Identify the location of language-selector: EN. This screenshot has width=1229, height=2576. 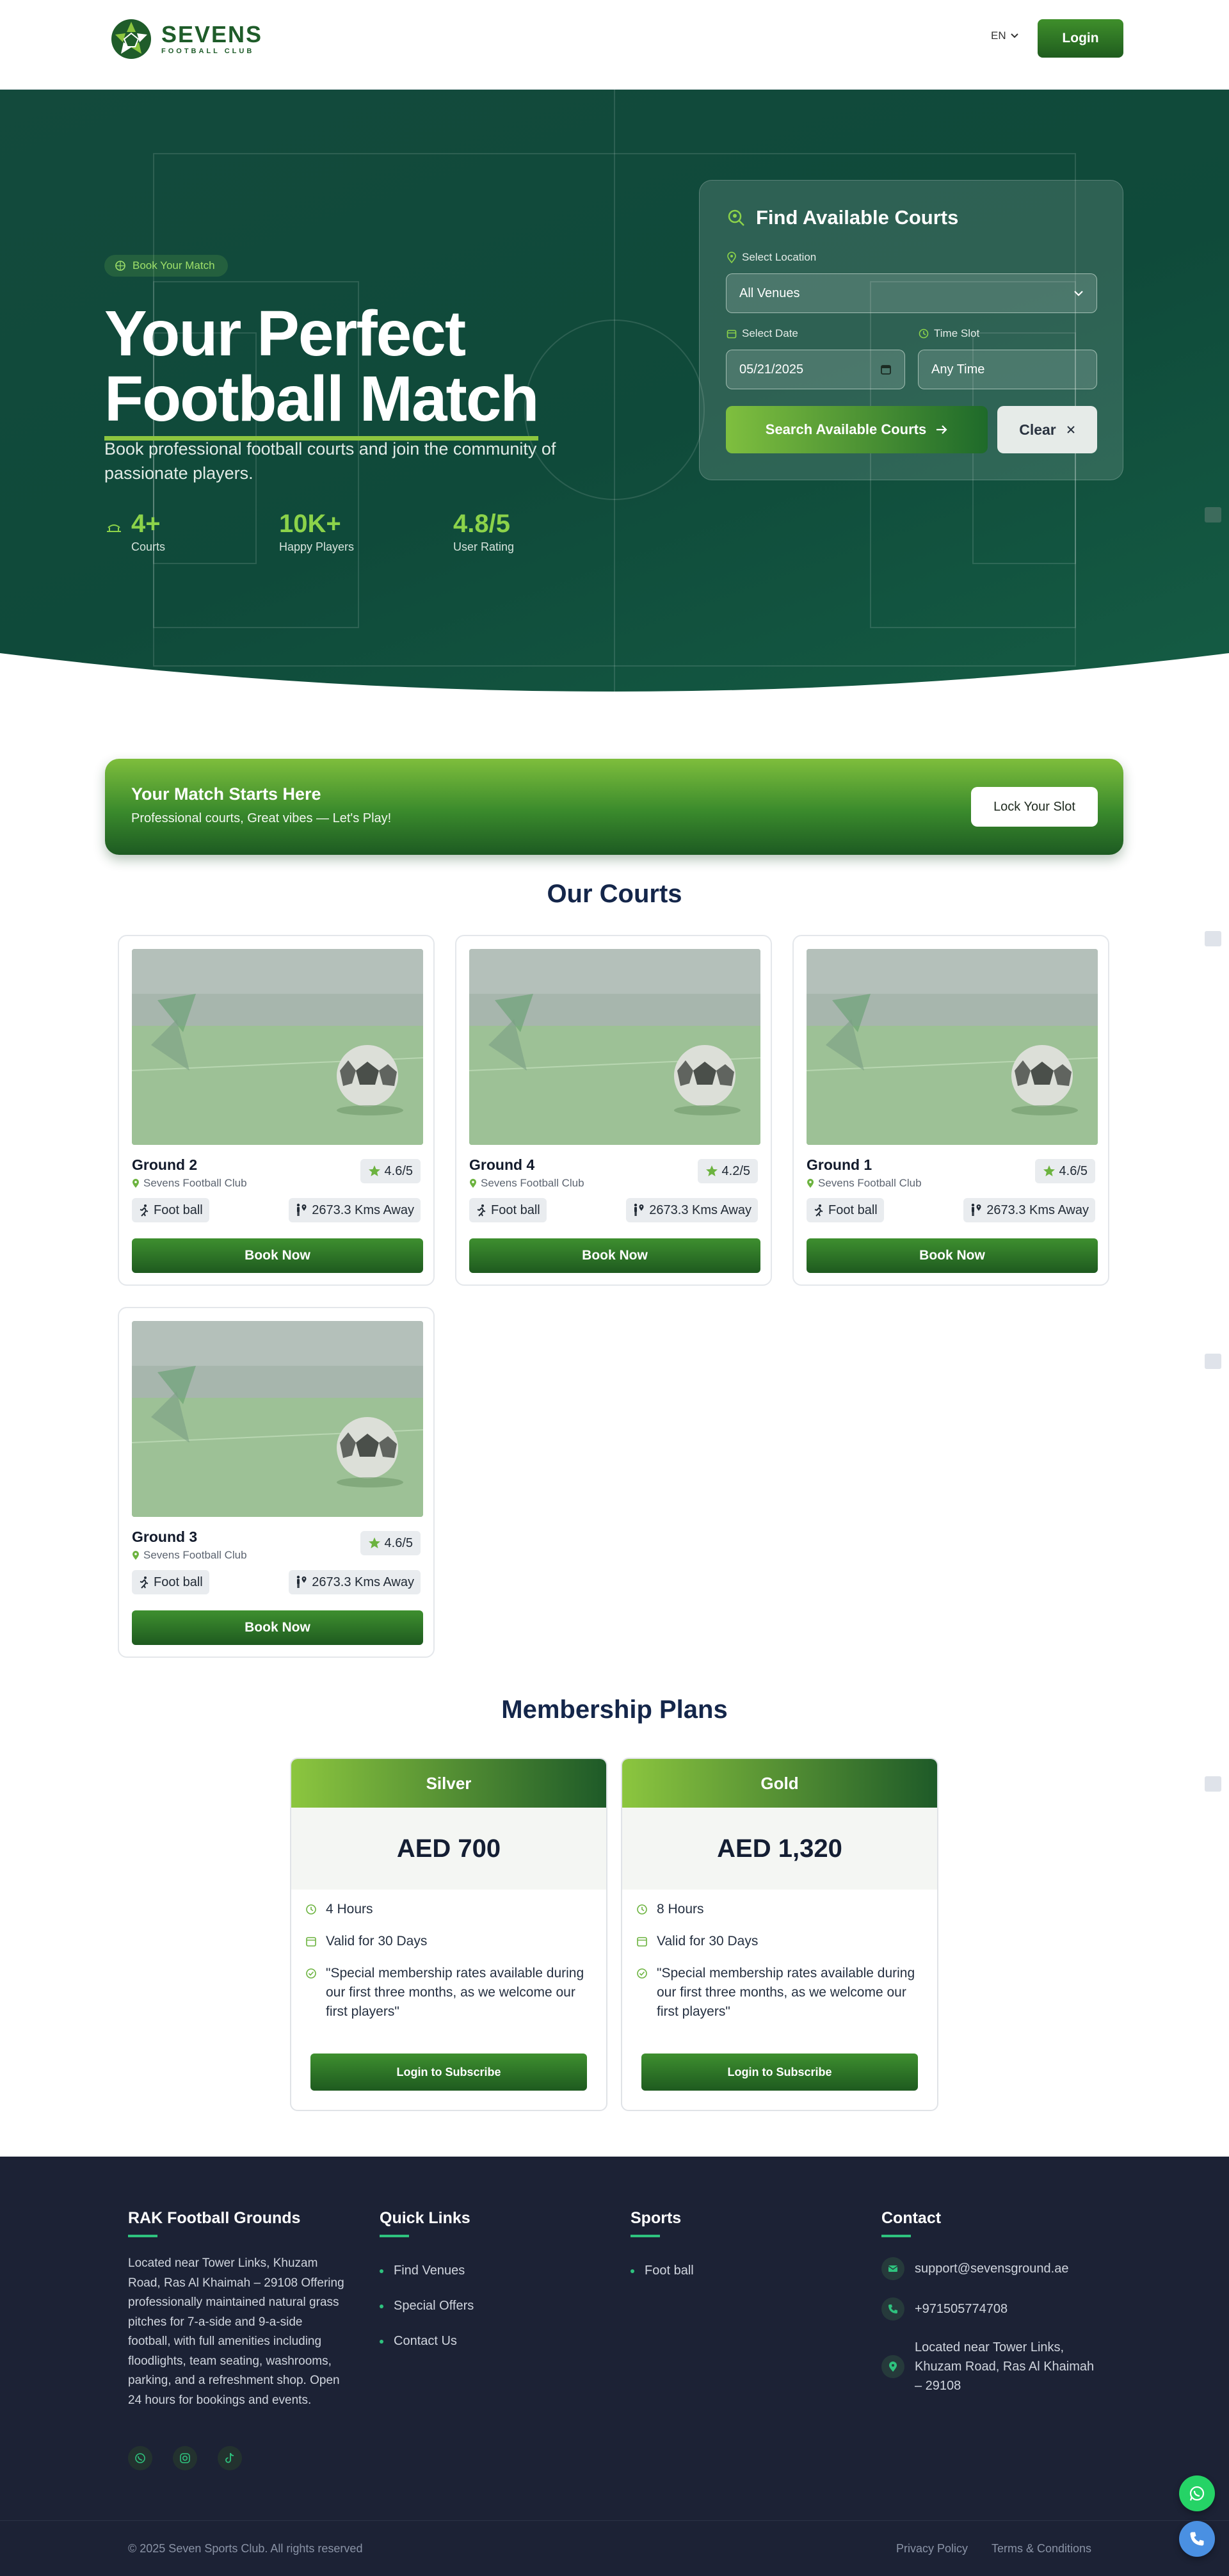
(1005, 35).